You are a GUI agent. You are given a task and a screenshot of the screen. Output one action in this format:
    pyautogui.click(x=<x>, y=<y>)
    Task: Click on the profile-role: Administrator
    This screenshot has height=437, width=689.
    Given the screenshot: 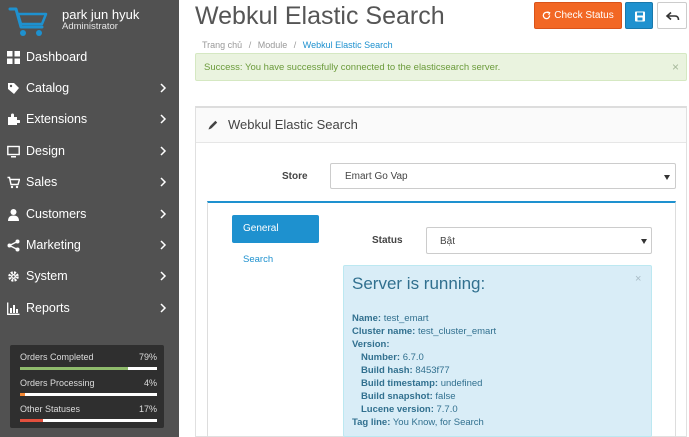 What is the action you would take?
    pyautogui.click(x=90, y=26)
    